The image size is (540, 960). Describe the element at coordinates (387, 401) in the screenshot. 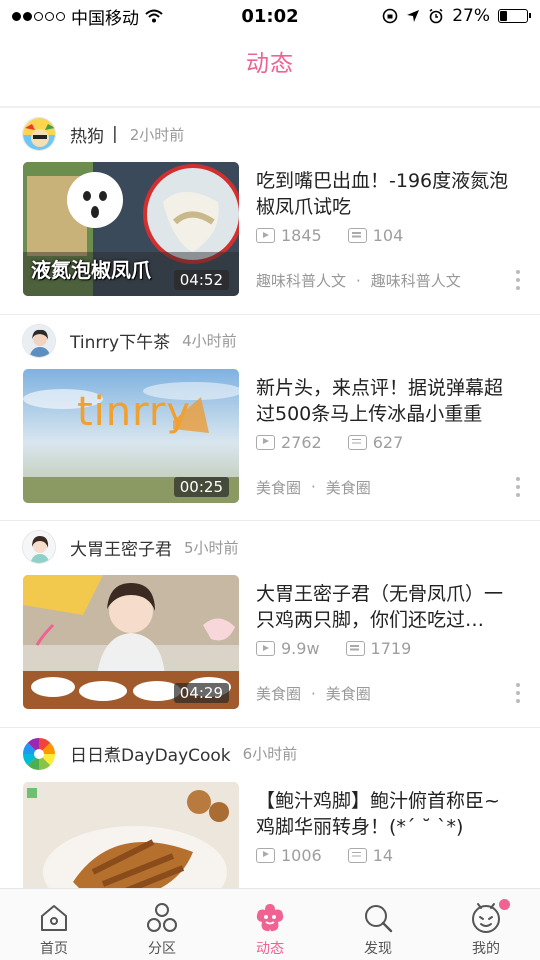

I see `video-title: 新片头，来点评！据说弹幕超过500条马上传冰晶小重重` at that location.